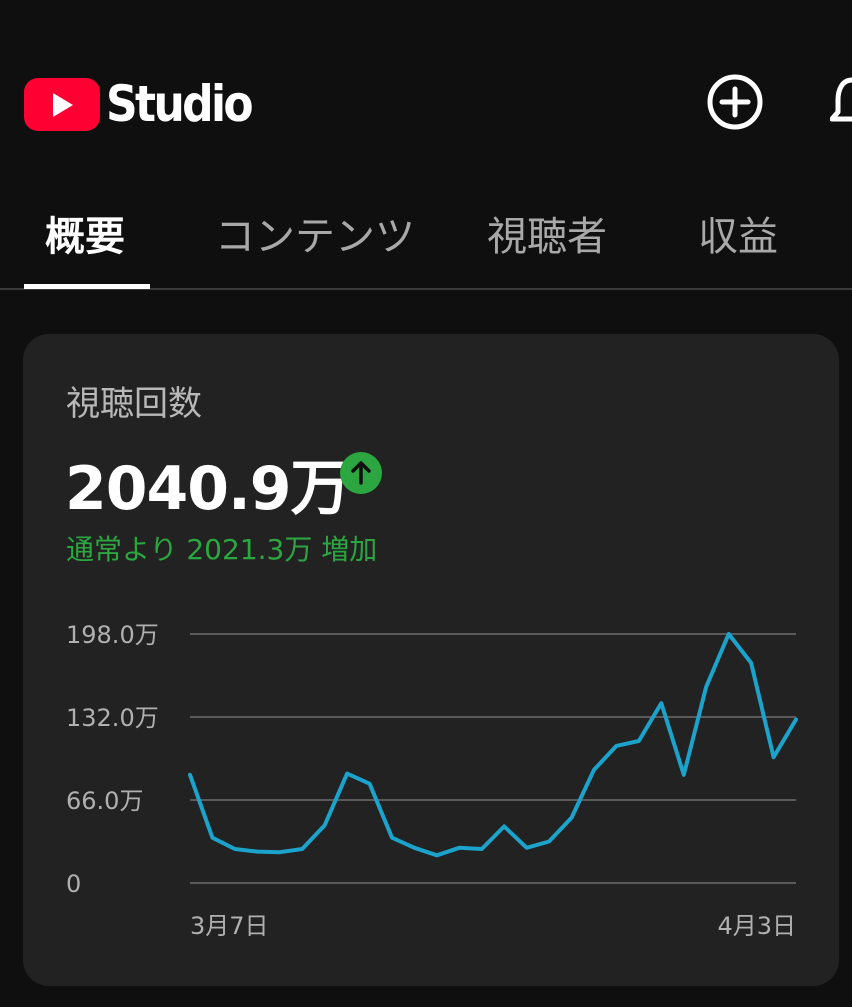  I want to click on x-tick-label: 4月3日, so click(756, 926).